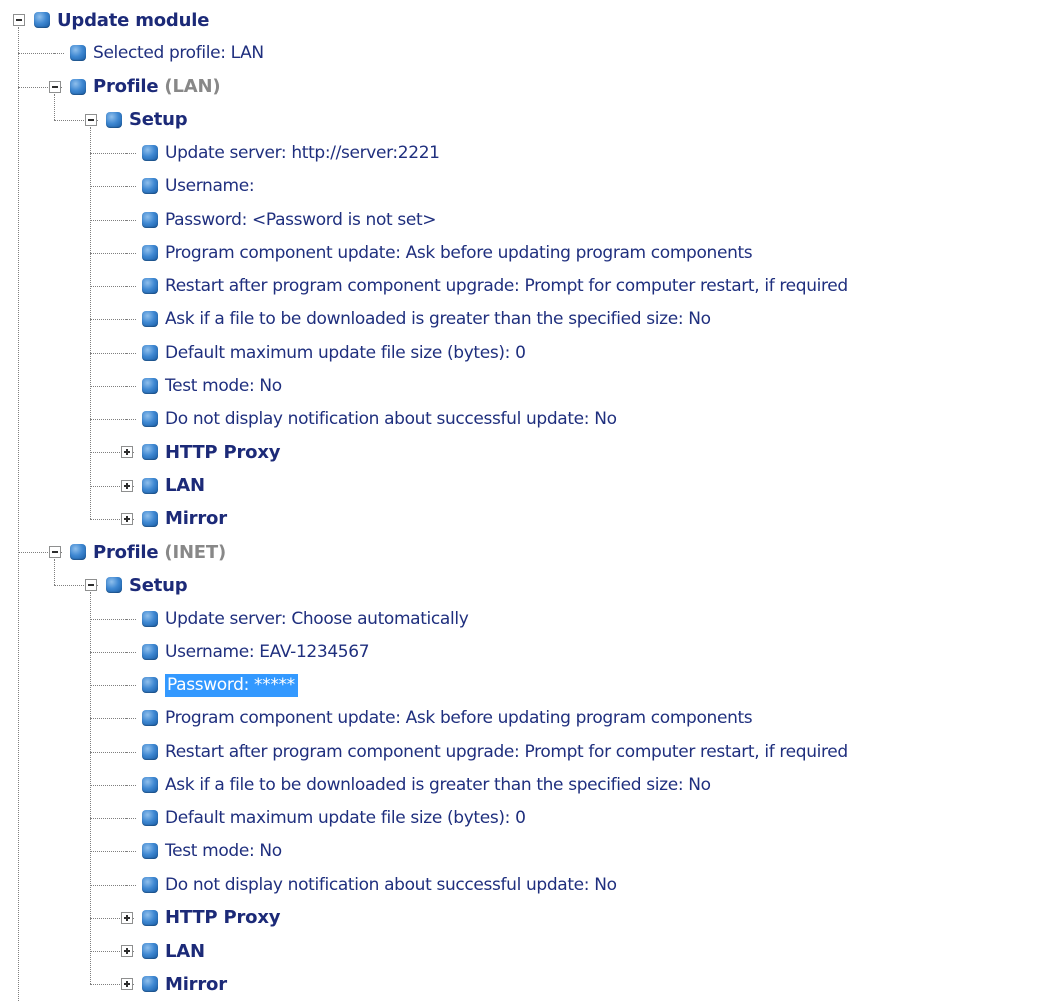  What do you see at coordinates (302, 153) in the screenshot?
I see `tree-node-label: Update server: http://server:2221` at bounding box center [302, 153].